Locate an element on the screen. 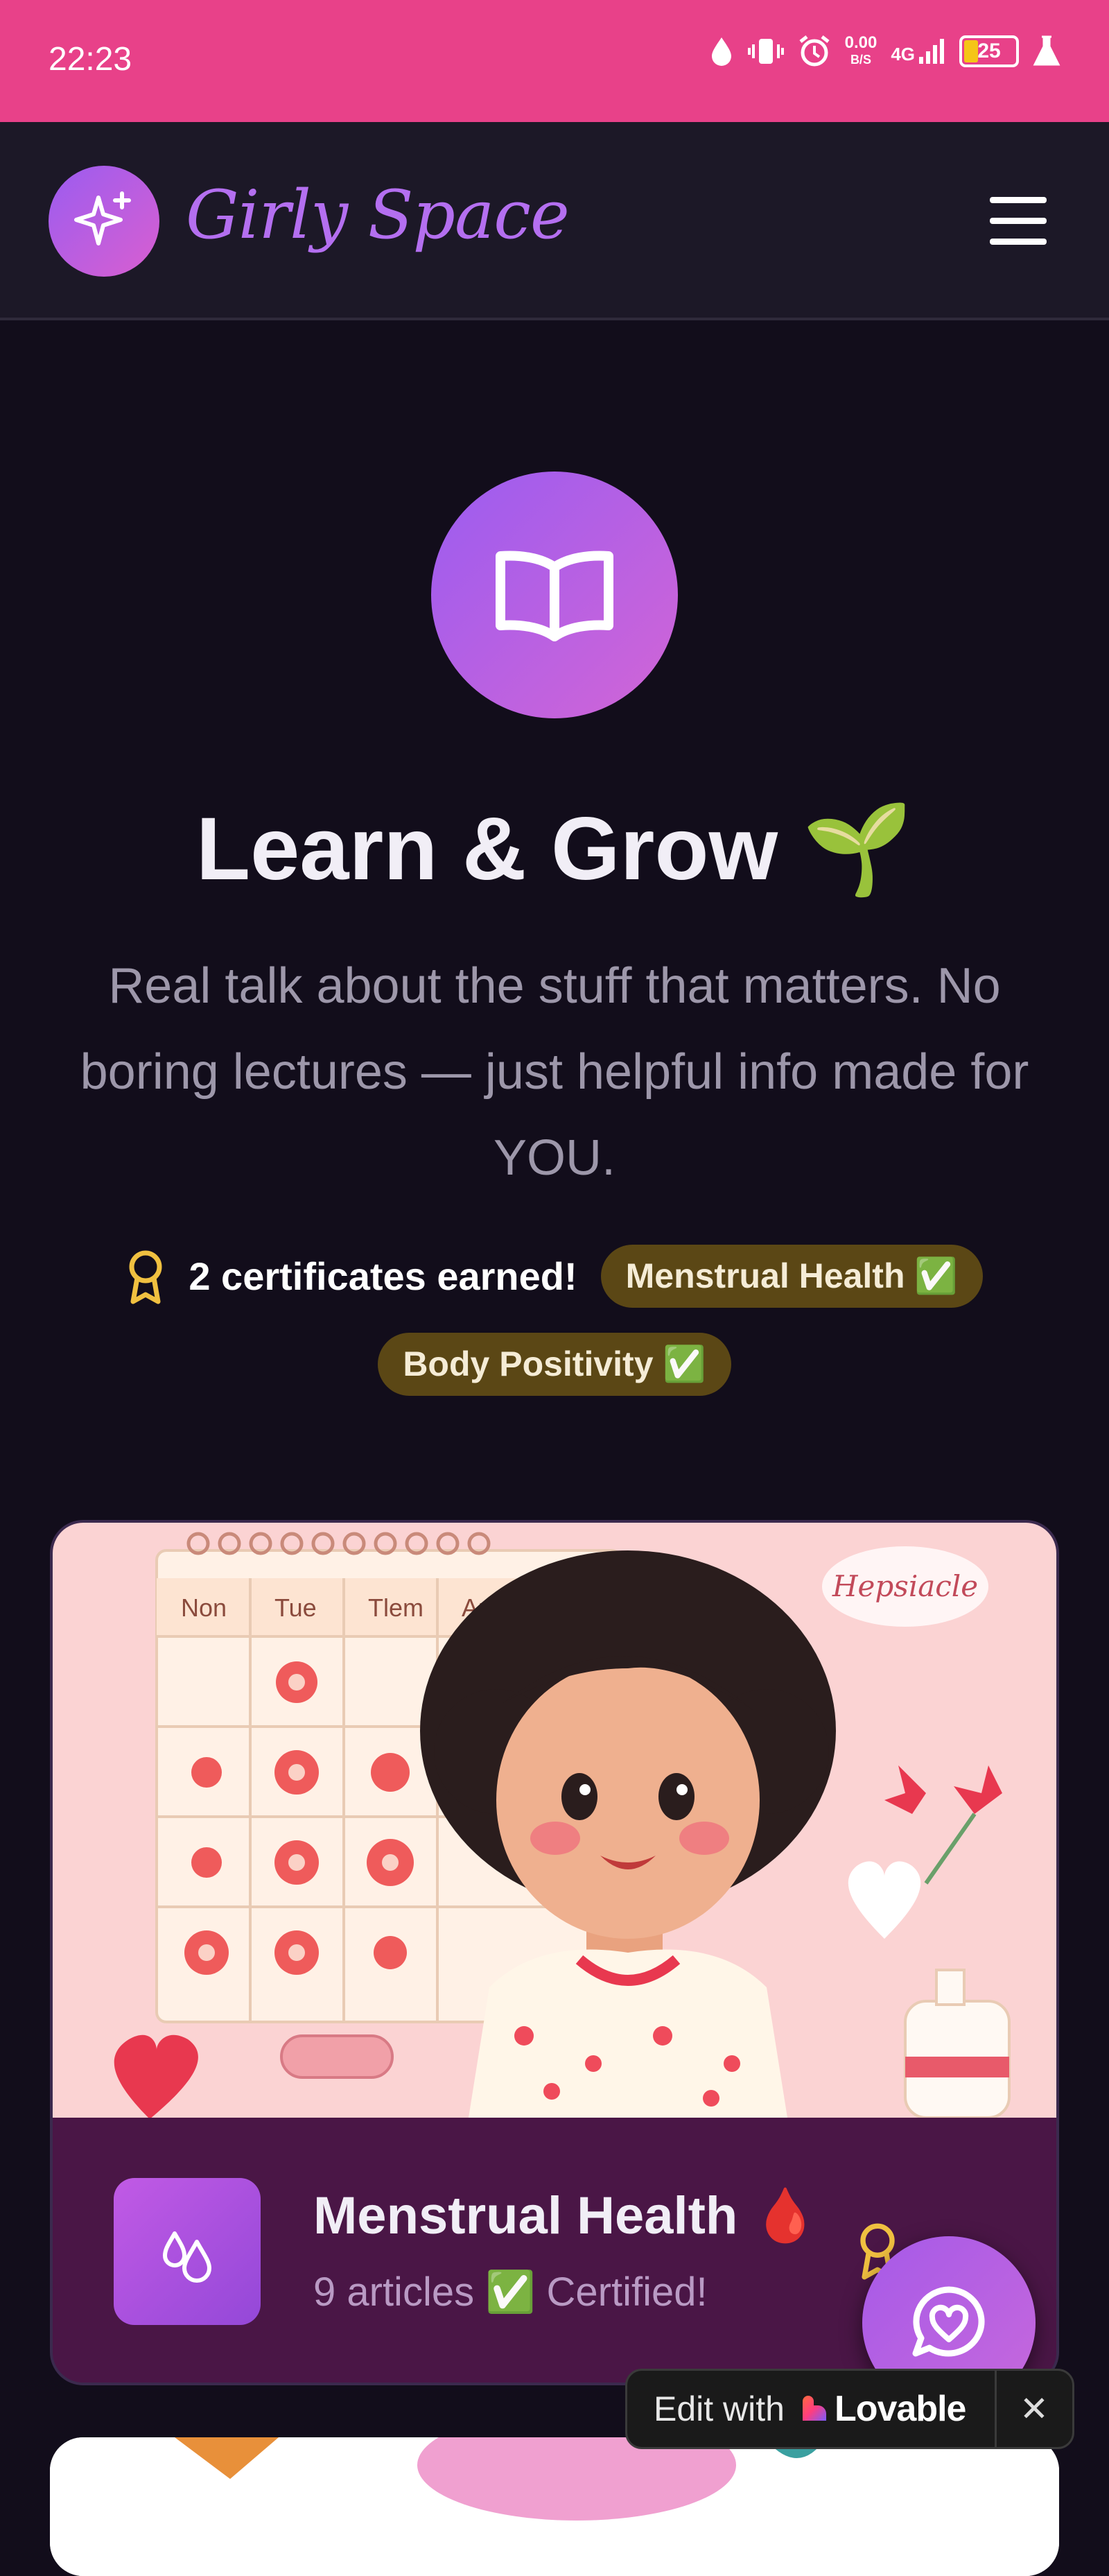 This screenshot has width=1109, height=2576. topic-meta: 9 articles ✅ Certified! is located at coordinates (511, 2292).